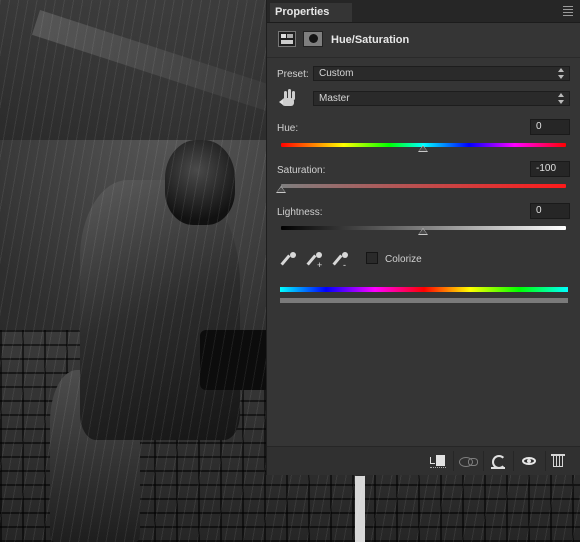 Image resolution: width=580 pixels, height=542 pixels. Describe the element at coordinates (288, 260) in the screenshot. I see `eyedropper-icon` at that location.